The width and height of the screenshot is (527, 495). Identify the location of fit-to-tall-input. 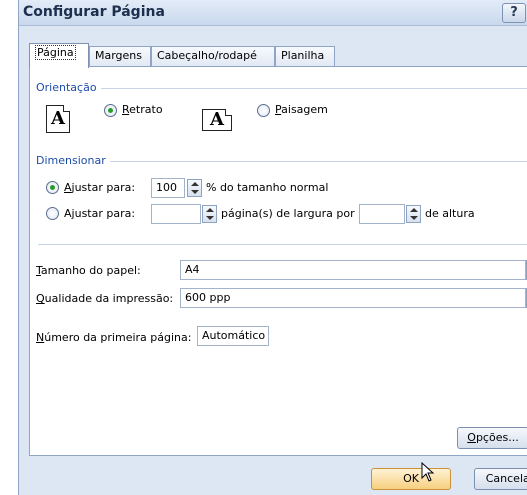
(382, 214).